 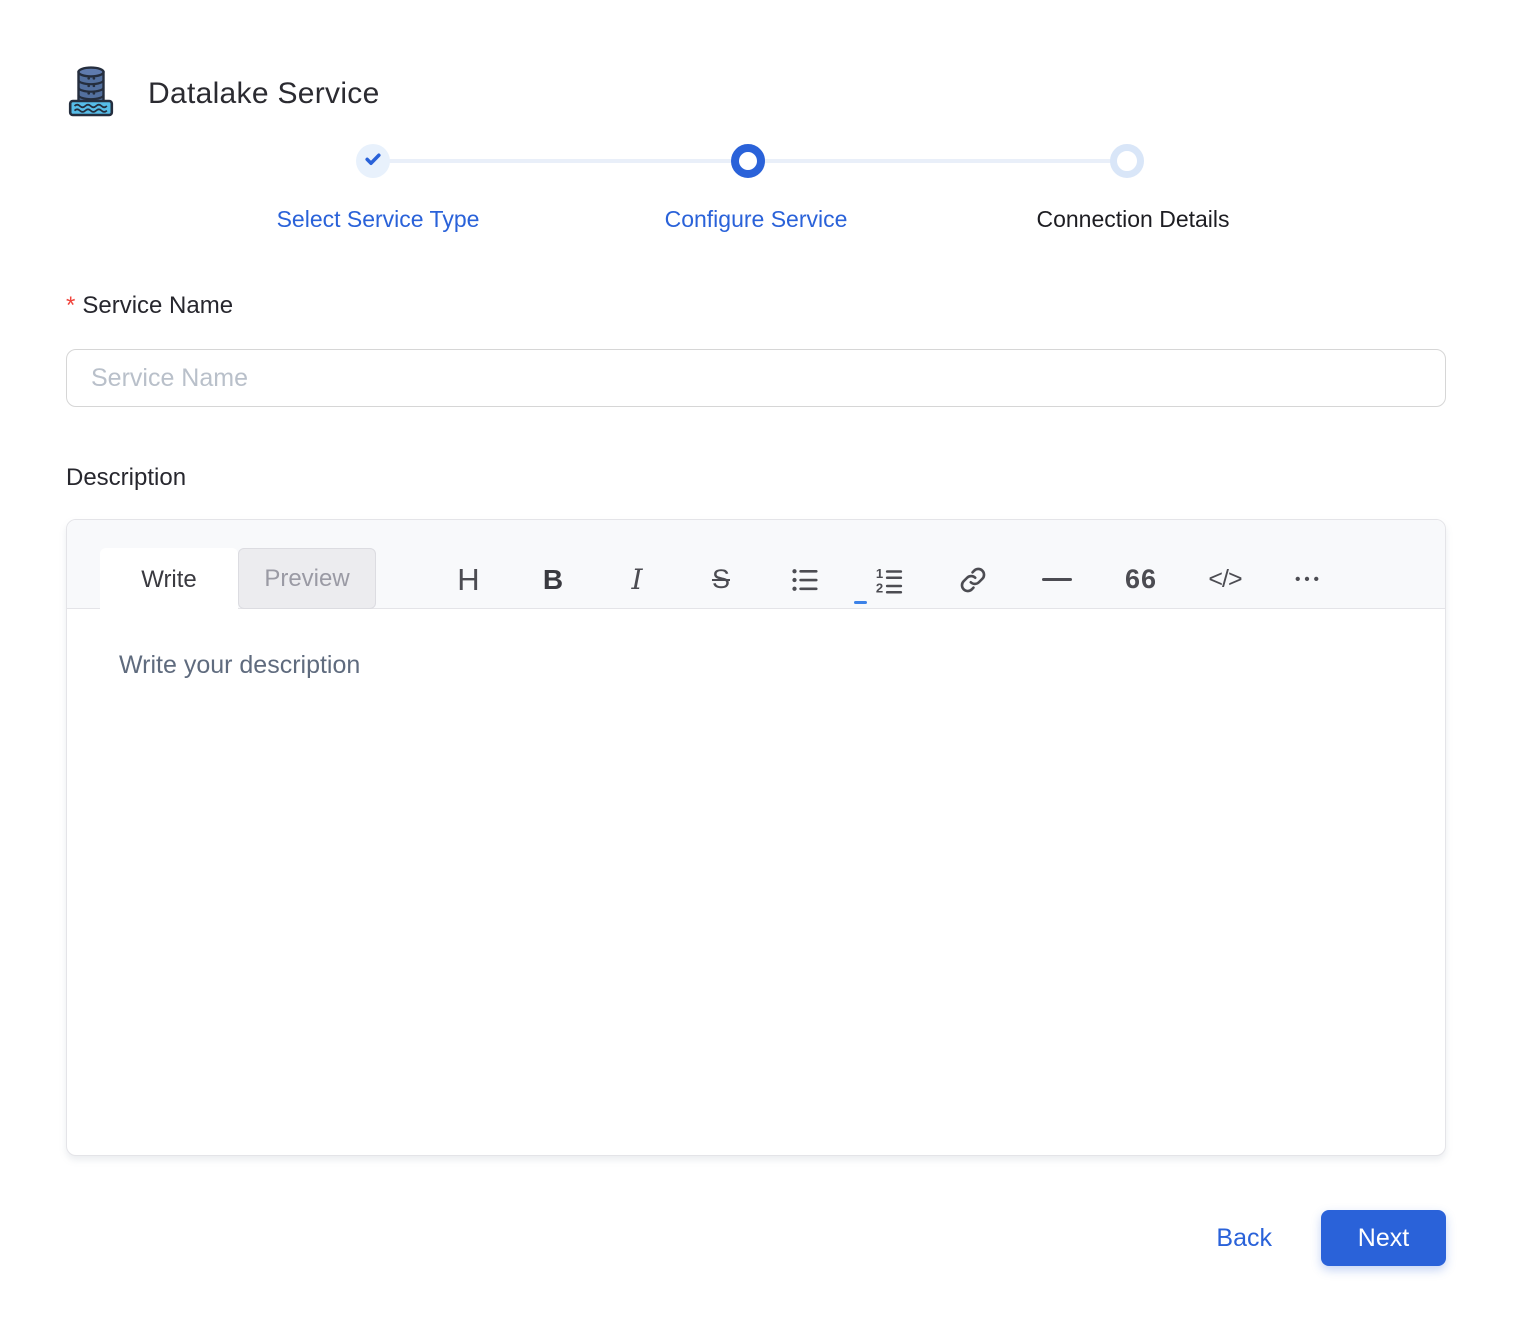 I want to click on step-1-completed-circle, so click(x=373, y=161).